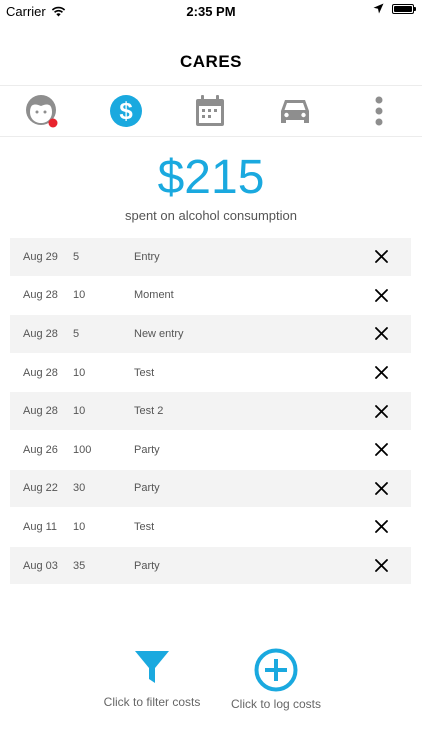 The height and width of the screenshot is (750, 422). I want to click on tab-car, so click(295, 111).